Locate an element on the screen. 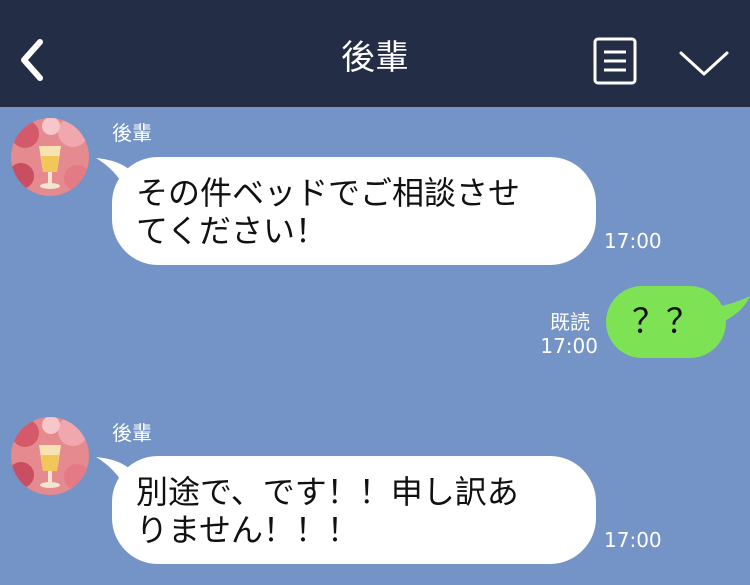 This screenshot has height=585, width=750. message-text-line: その件ベッドでご相談させ is located at coordinates (328, 193).